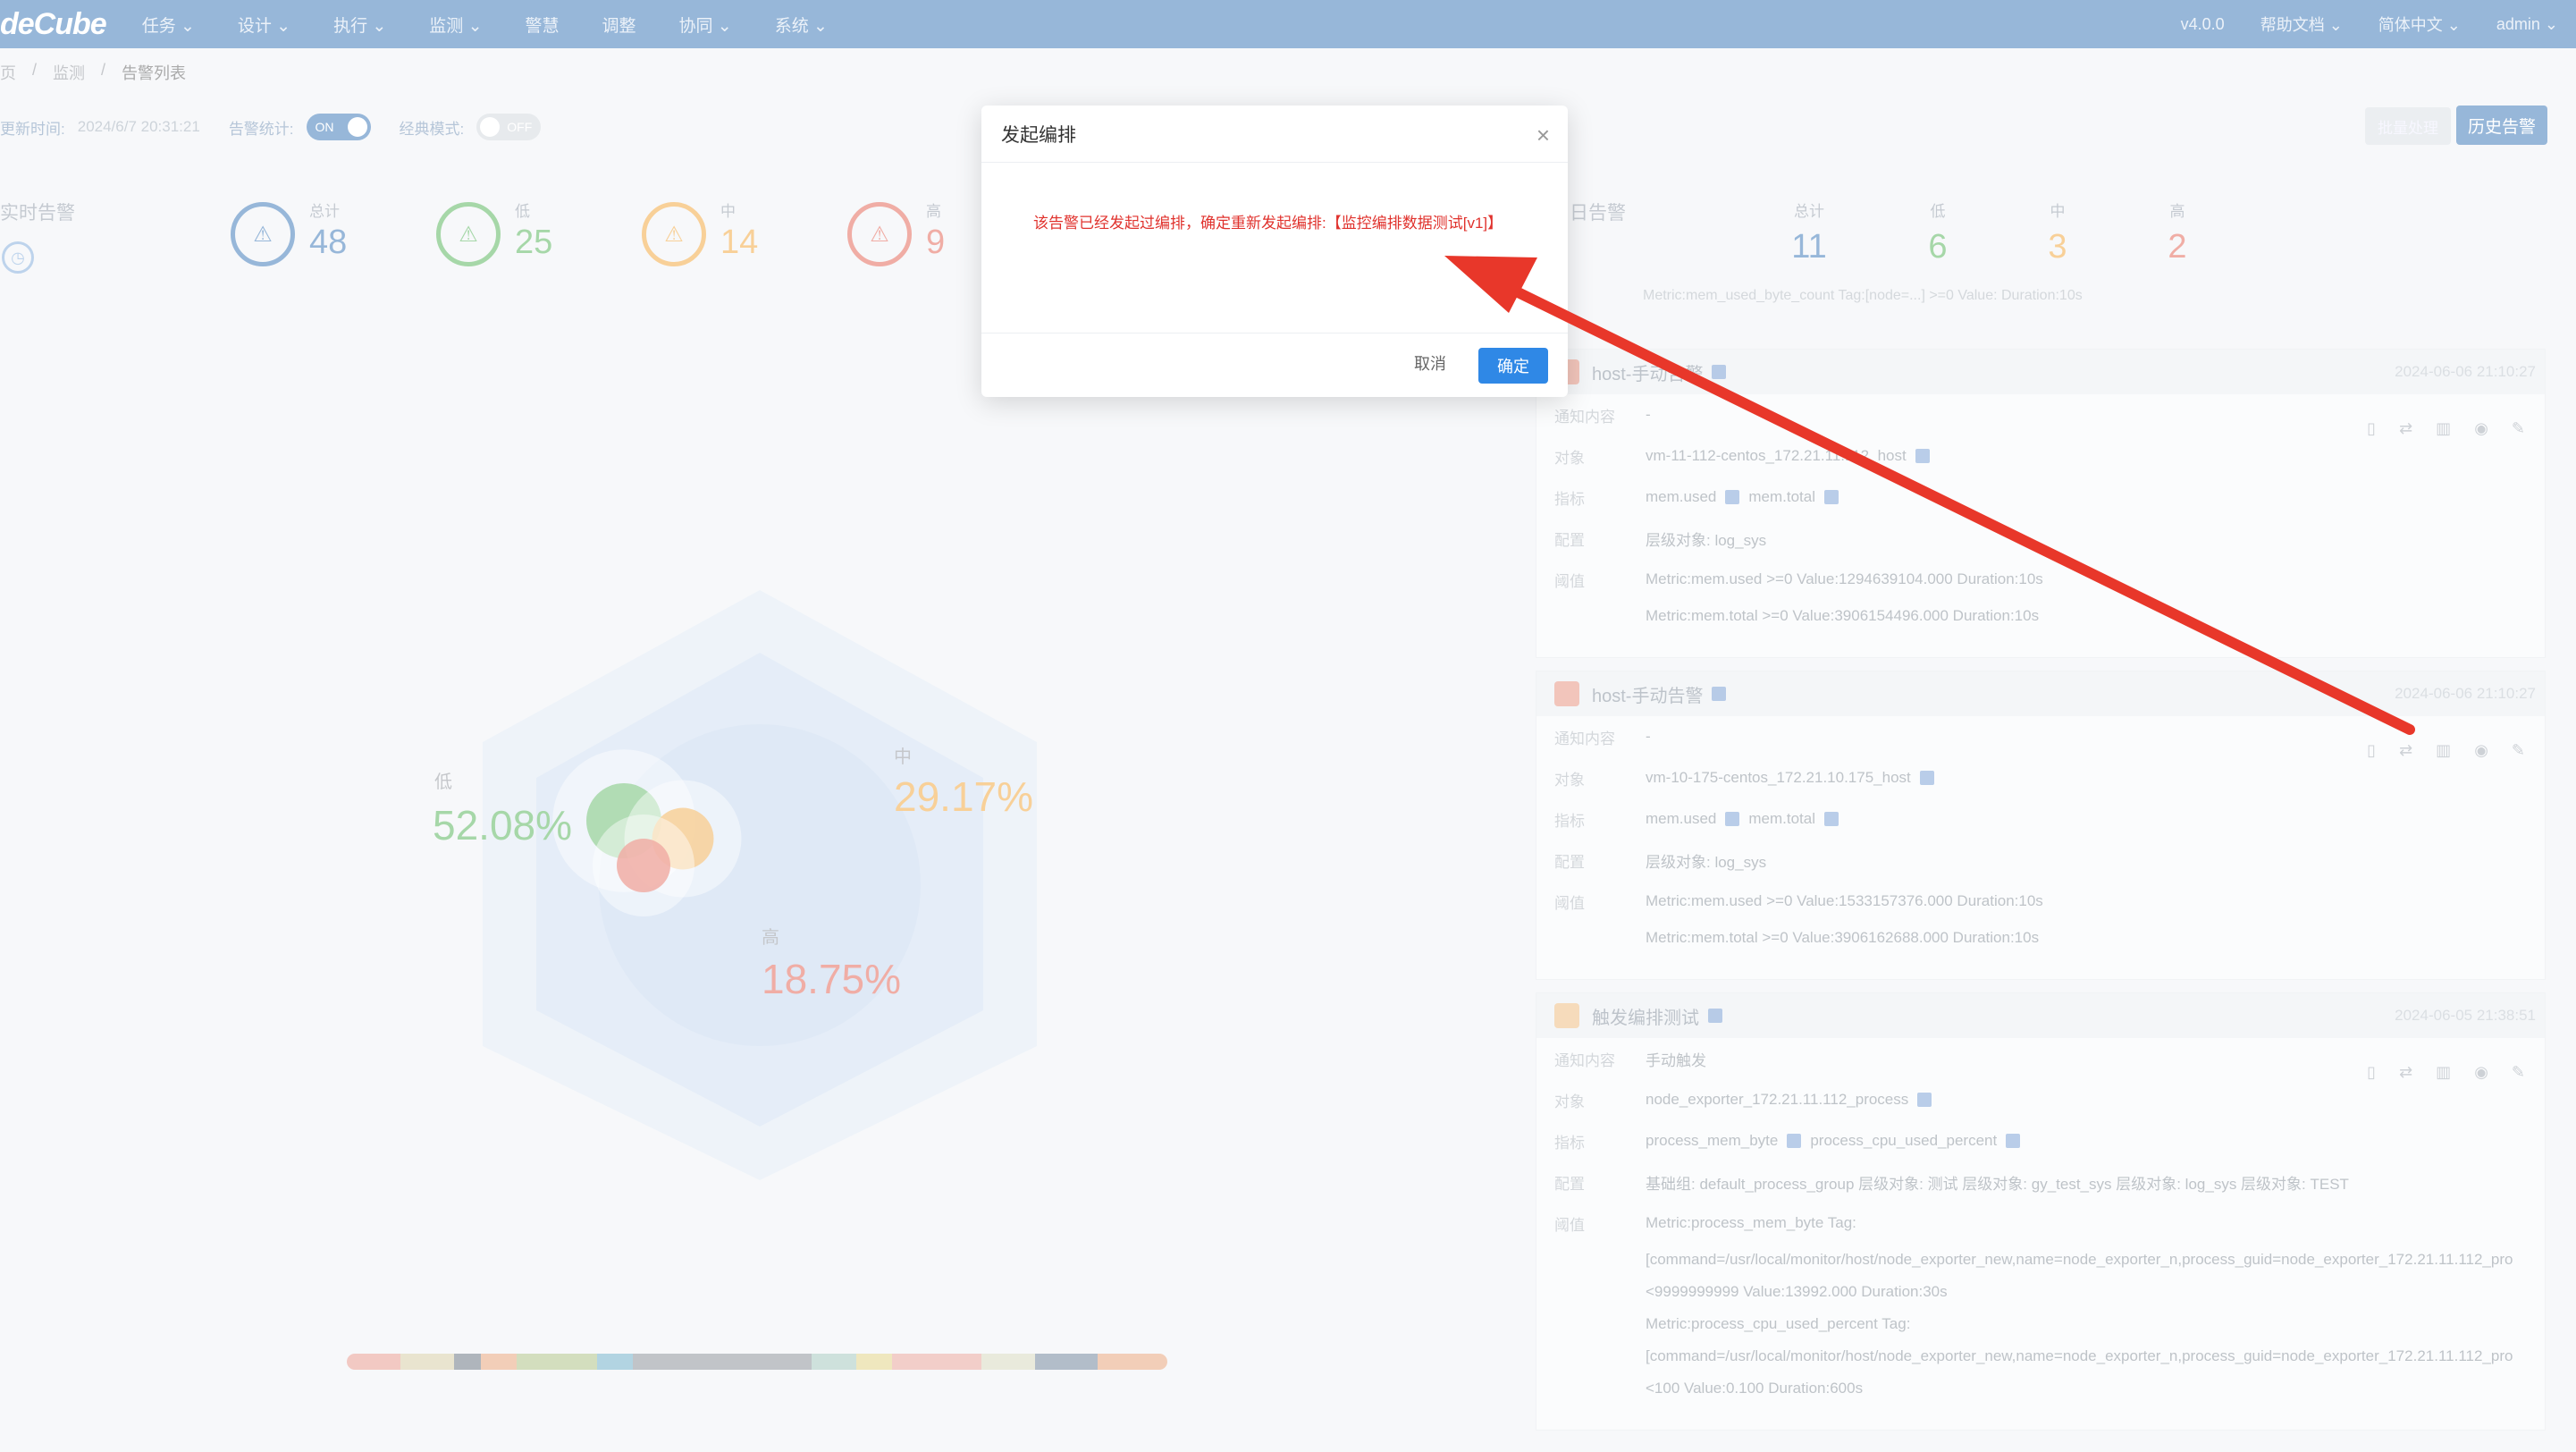 The width and height of the screenshot is (2576, 1452). Describe the element at coordinates (1274, 134) in the screenshot. I see `dialog-header: 发起编排 ×` at that location.